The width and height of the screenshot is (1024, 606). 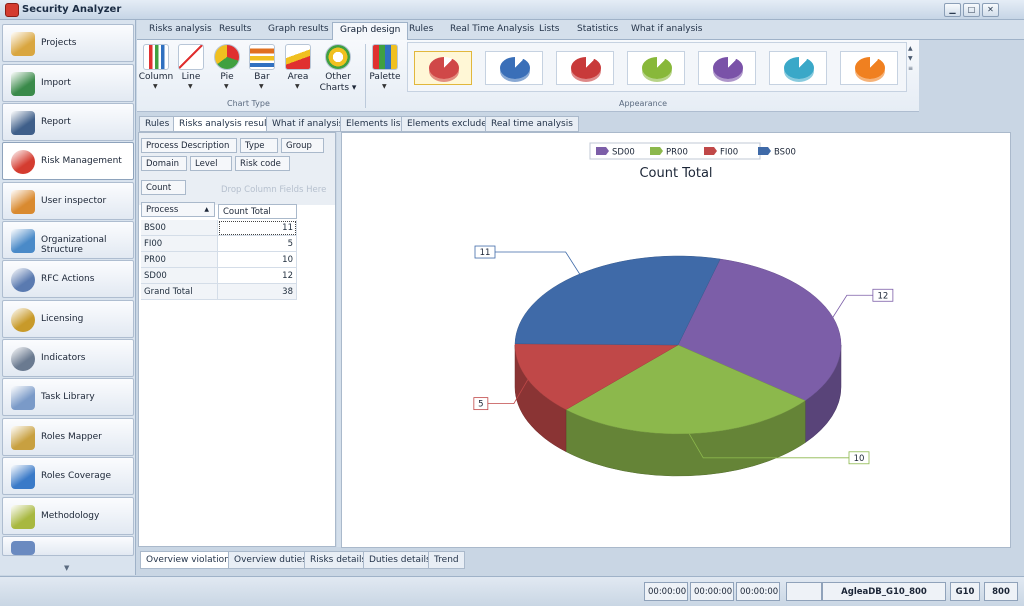 I want to click on filter-field-type: Type, so click(x=259, y=145).